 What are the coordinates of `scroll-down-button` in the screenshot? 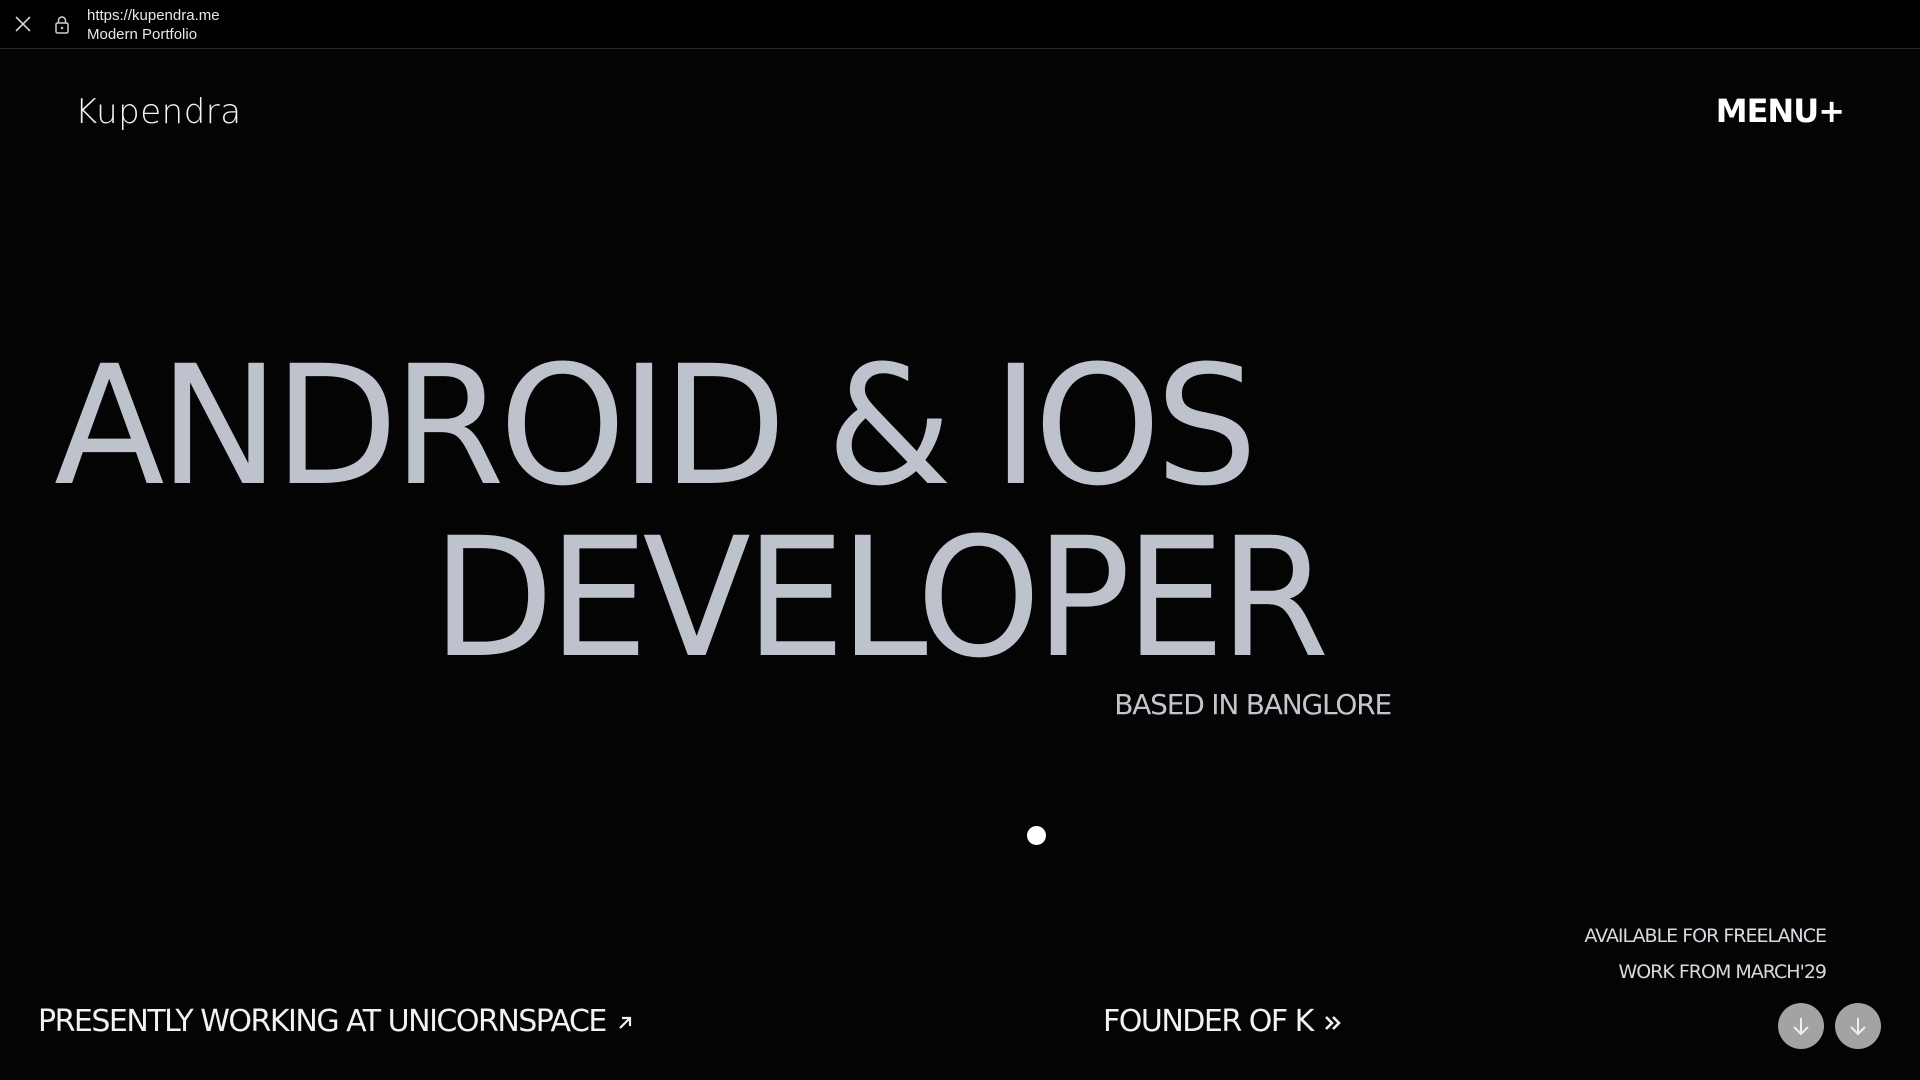 It's located at (1801, 1026).